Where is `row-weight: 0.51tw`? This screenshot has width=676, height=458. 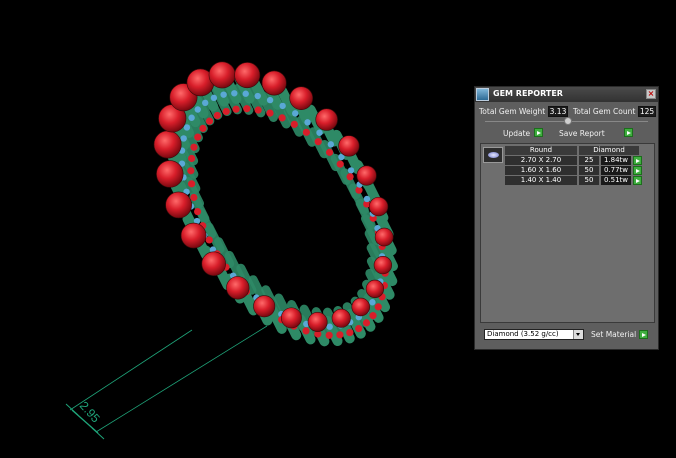 row-weight: 0.51tw is located at coordinates (616, 180).